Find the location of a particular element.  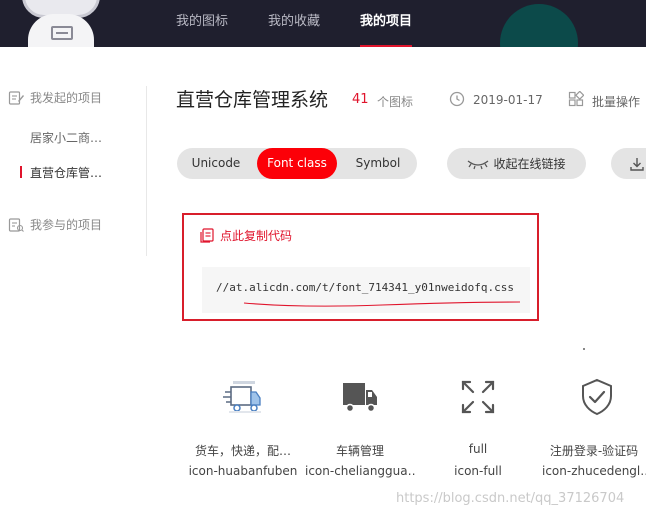

copy-code-button: 点此复制代码 is located at coordinates (246, 235).